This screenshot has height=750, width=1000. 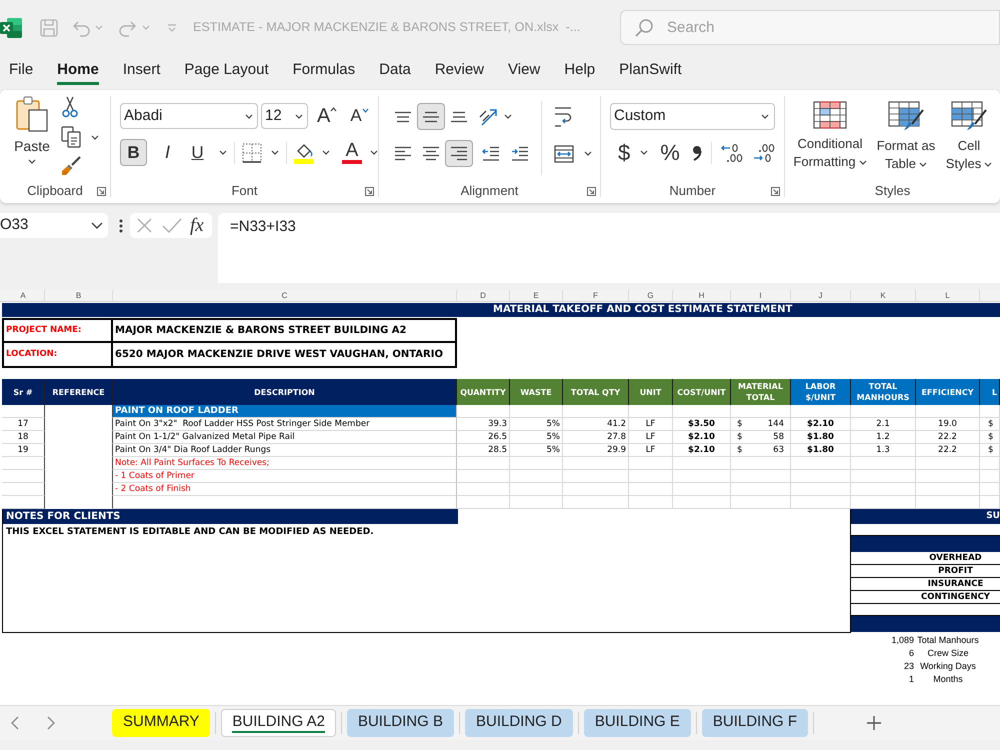 I want to click on sheet-tab: BUILDING B, so click(x=400, y=723).